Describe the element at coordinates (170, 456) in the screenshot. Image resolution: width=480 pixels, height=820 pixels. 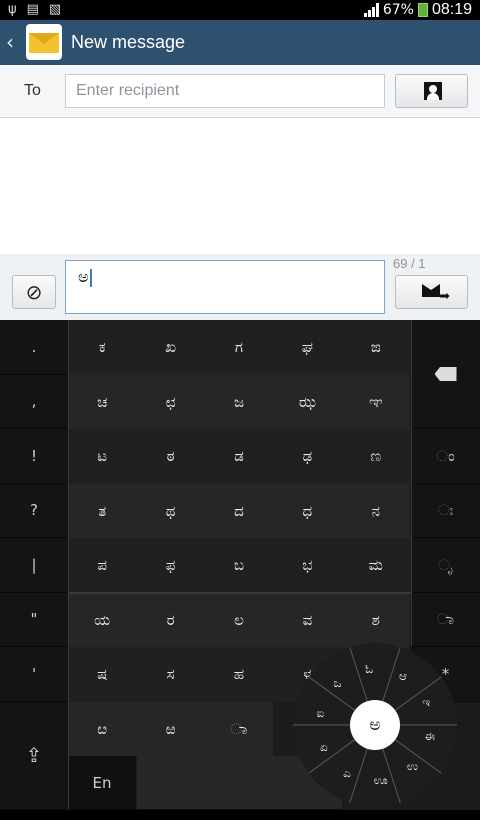
I see `consonant-key: ಠ` at that location.